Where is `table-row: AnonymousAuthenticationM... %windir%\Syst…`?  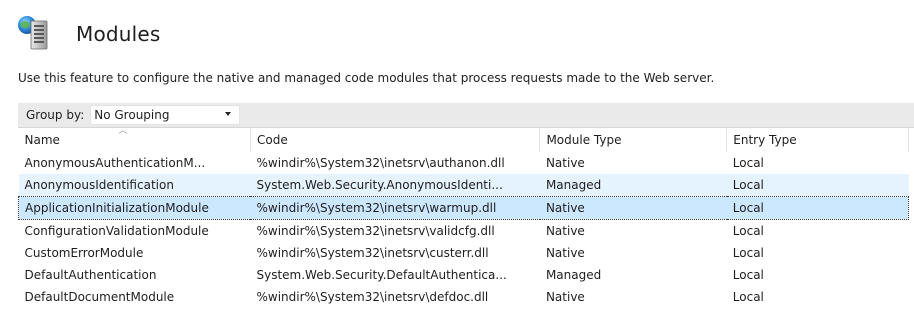
table-row: AnonymousAuthenticationM... %windir%\Syst… is located at coordinates (464, 163).